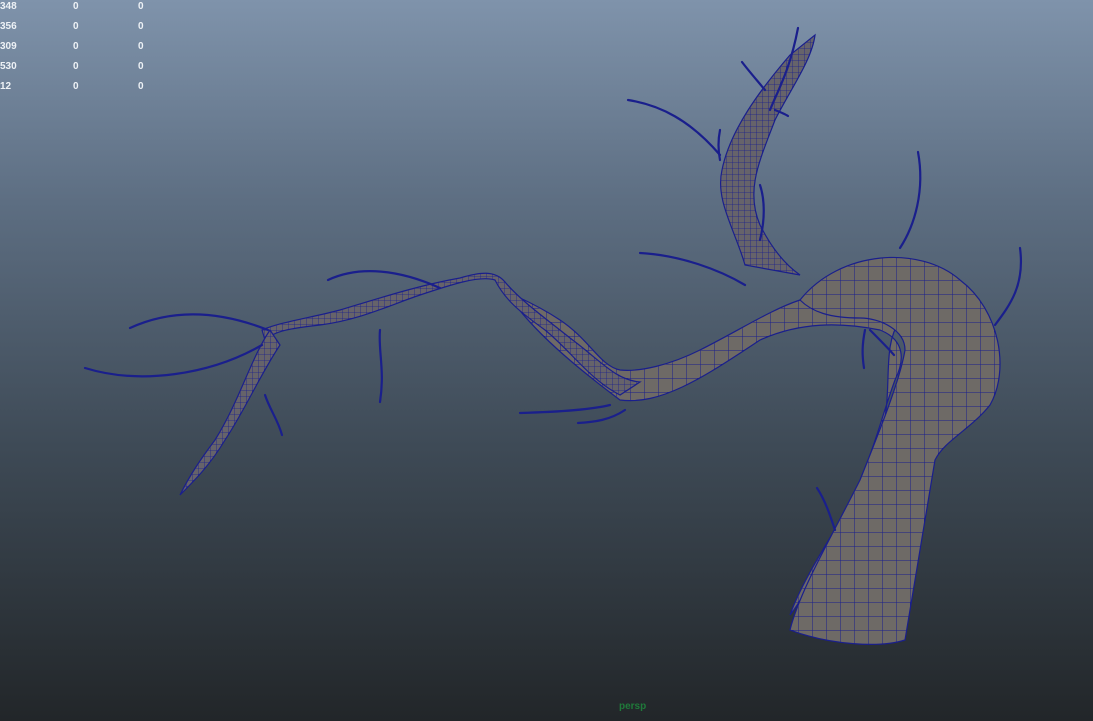  What do you see at coordinates (80, 8) in the screenshot?
I see `hud-row: 348 0 0` at bounding box center [80, 8].